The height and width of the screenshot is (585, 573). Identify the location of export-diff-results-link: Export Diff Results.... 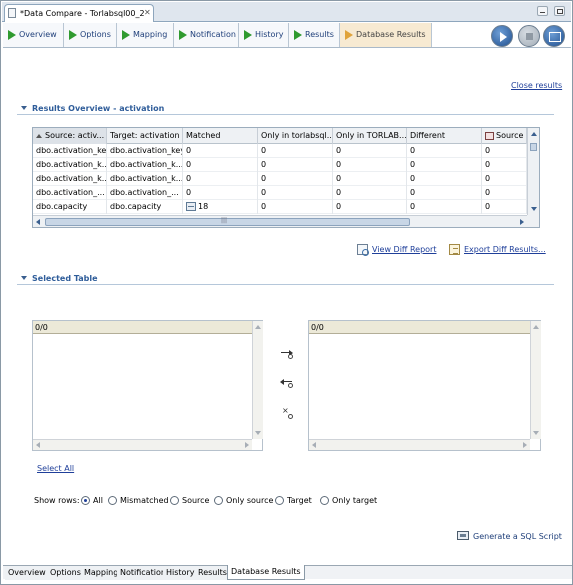
(505, 249).